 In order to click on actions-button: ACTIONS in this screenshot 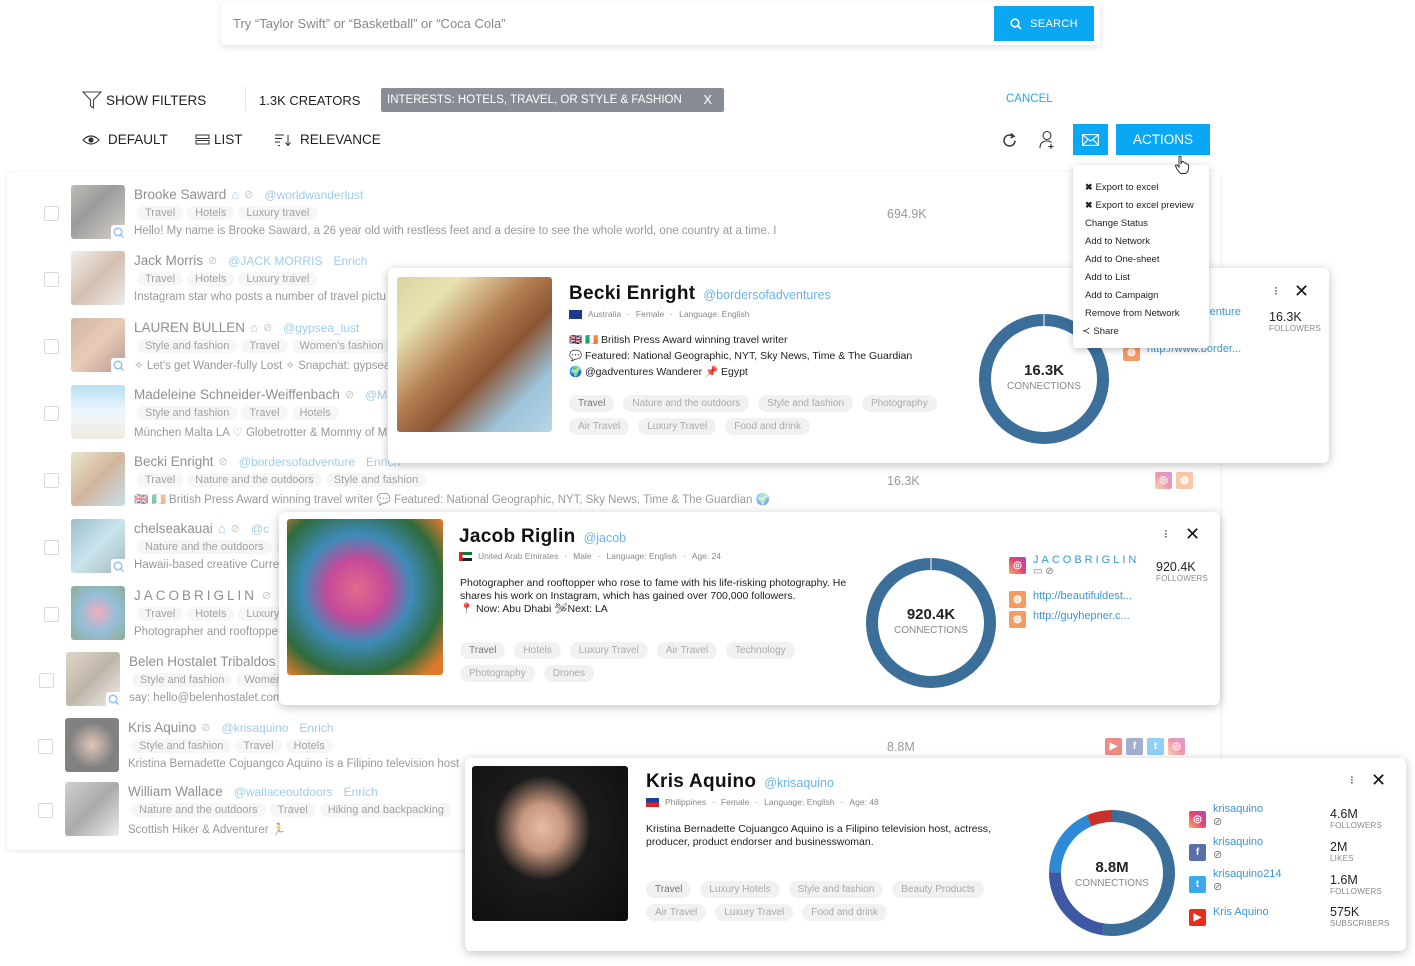, I will do `click(1163, 139)`.